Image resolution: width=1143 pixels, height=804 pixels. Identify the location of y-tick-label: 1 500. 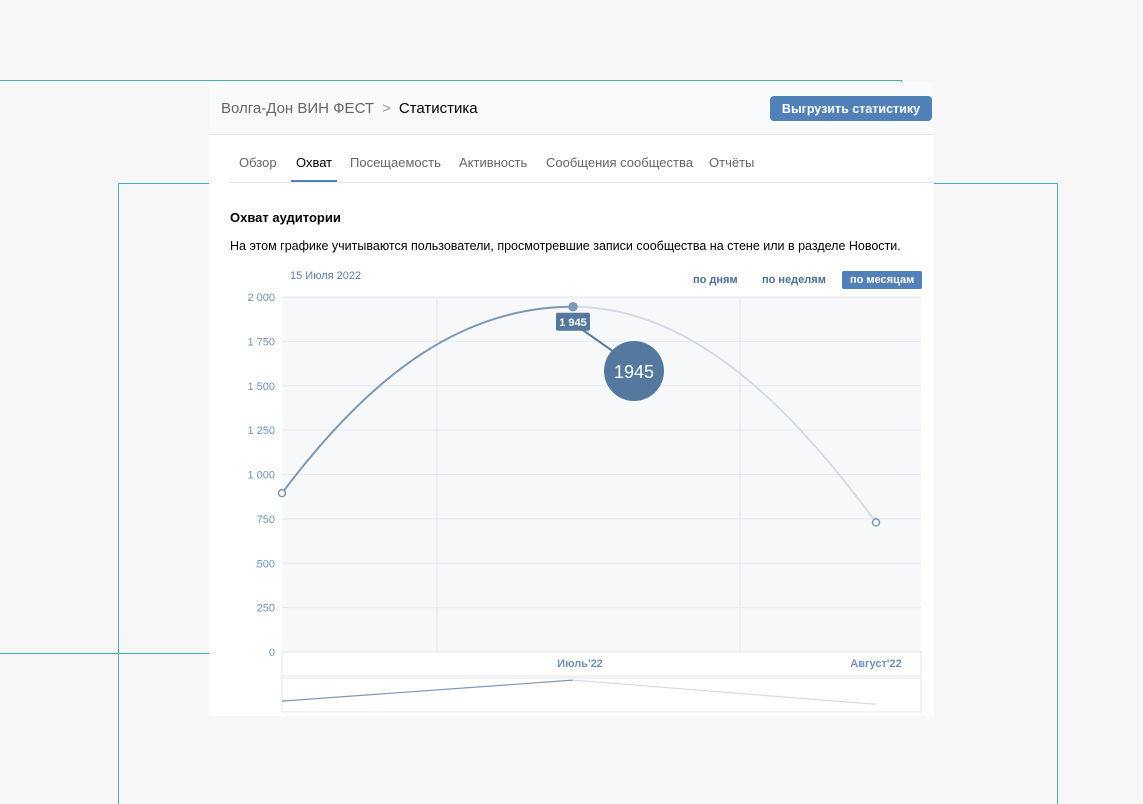
(261, 387).